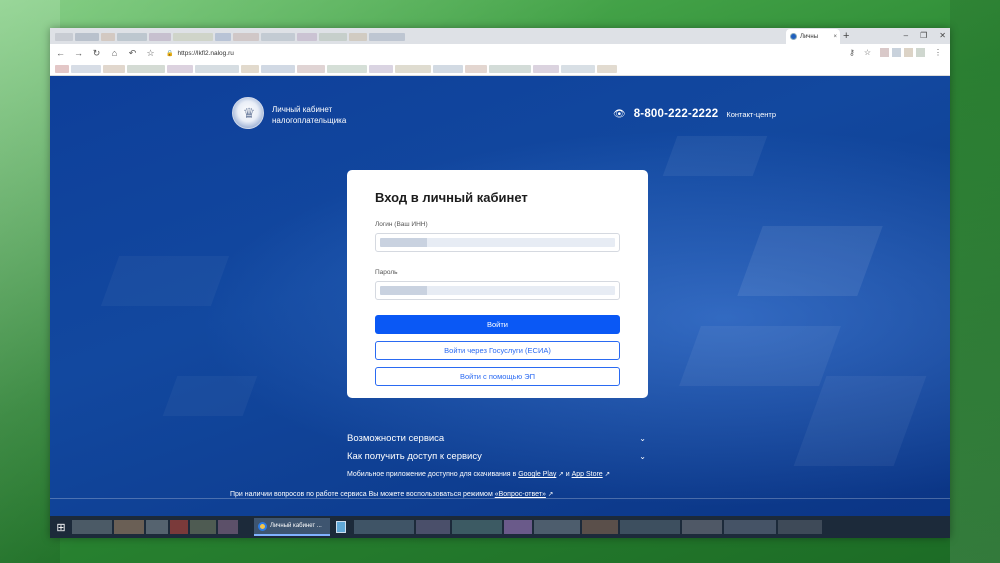 The width and height of the screenshot is (1000, 563). What do you see at coordinates (262, 526) in the screenshot?
I see `browser-app-icon` at bounding box center [262, 526].